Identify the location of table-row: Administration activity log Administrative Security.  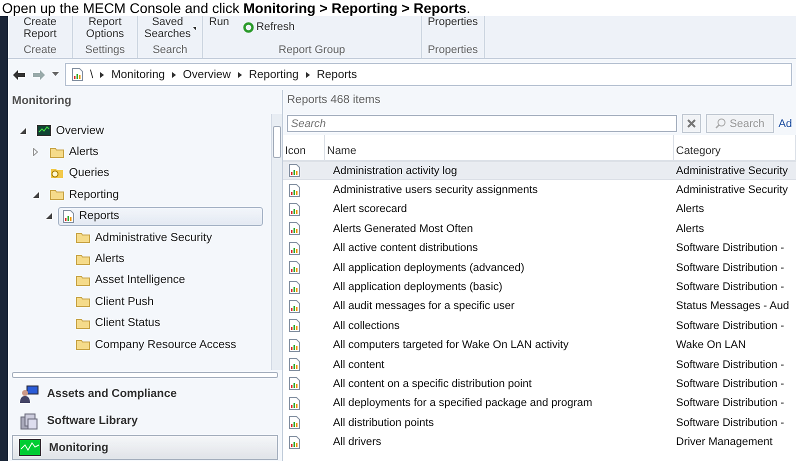
(539, 170).